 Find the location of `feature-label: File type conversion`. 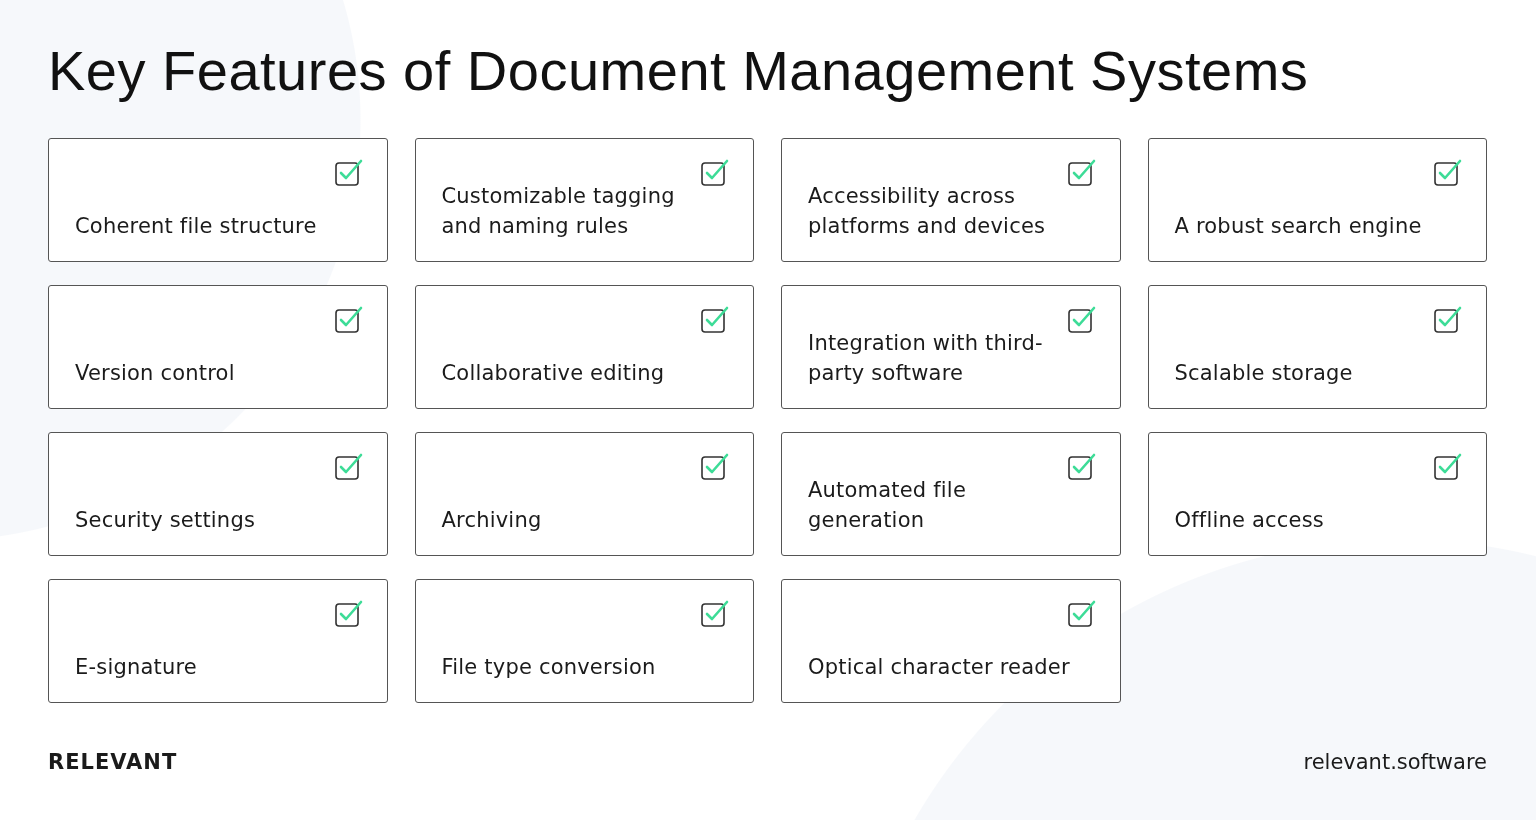

feature-label: File type conversion is located at coordinates (548, 667).